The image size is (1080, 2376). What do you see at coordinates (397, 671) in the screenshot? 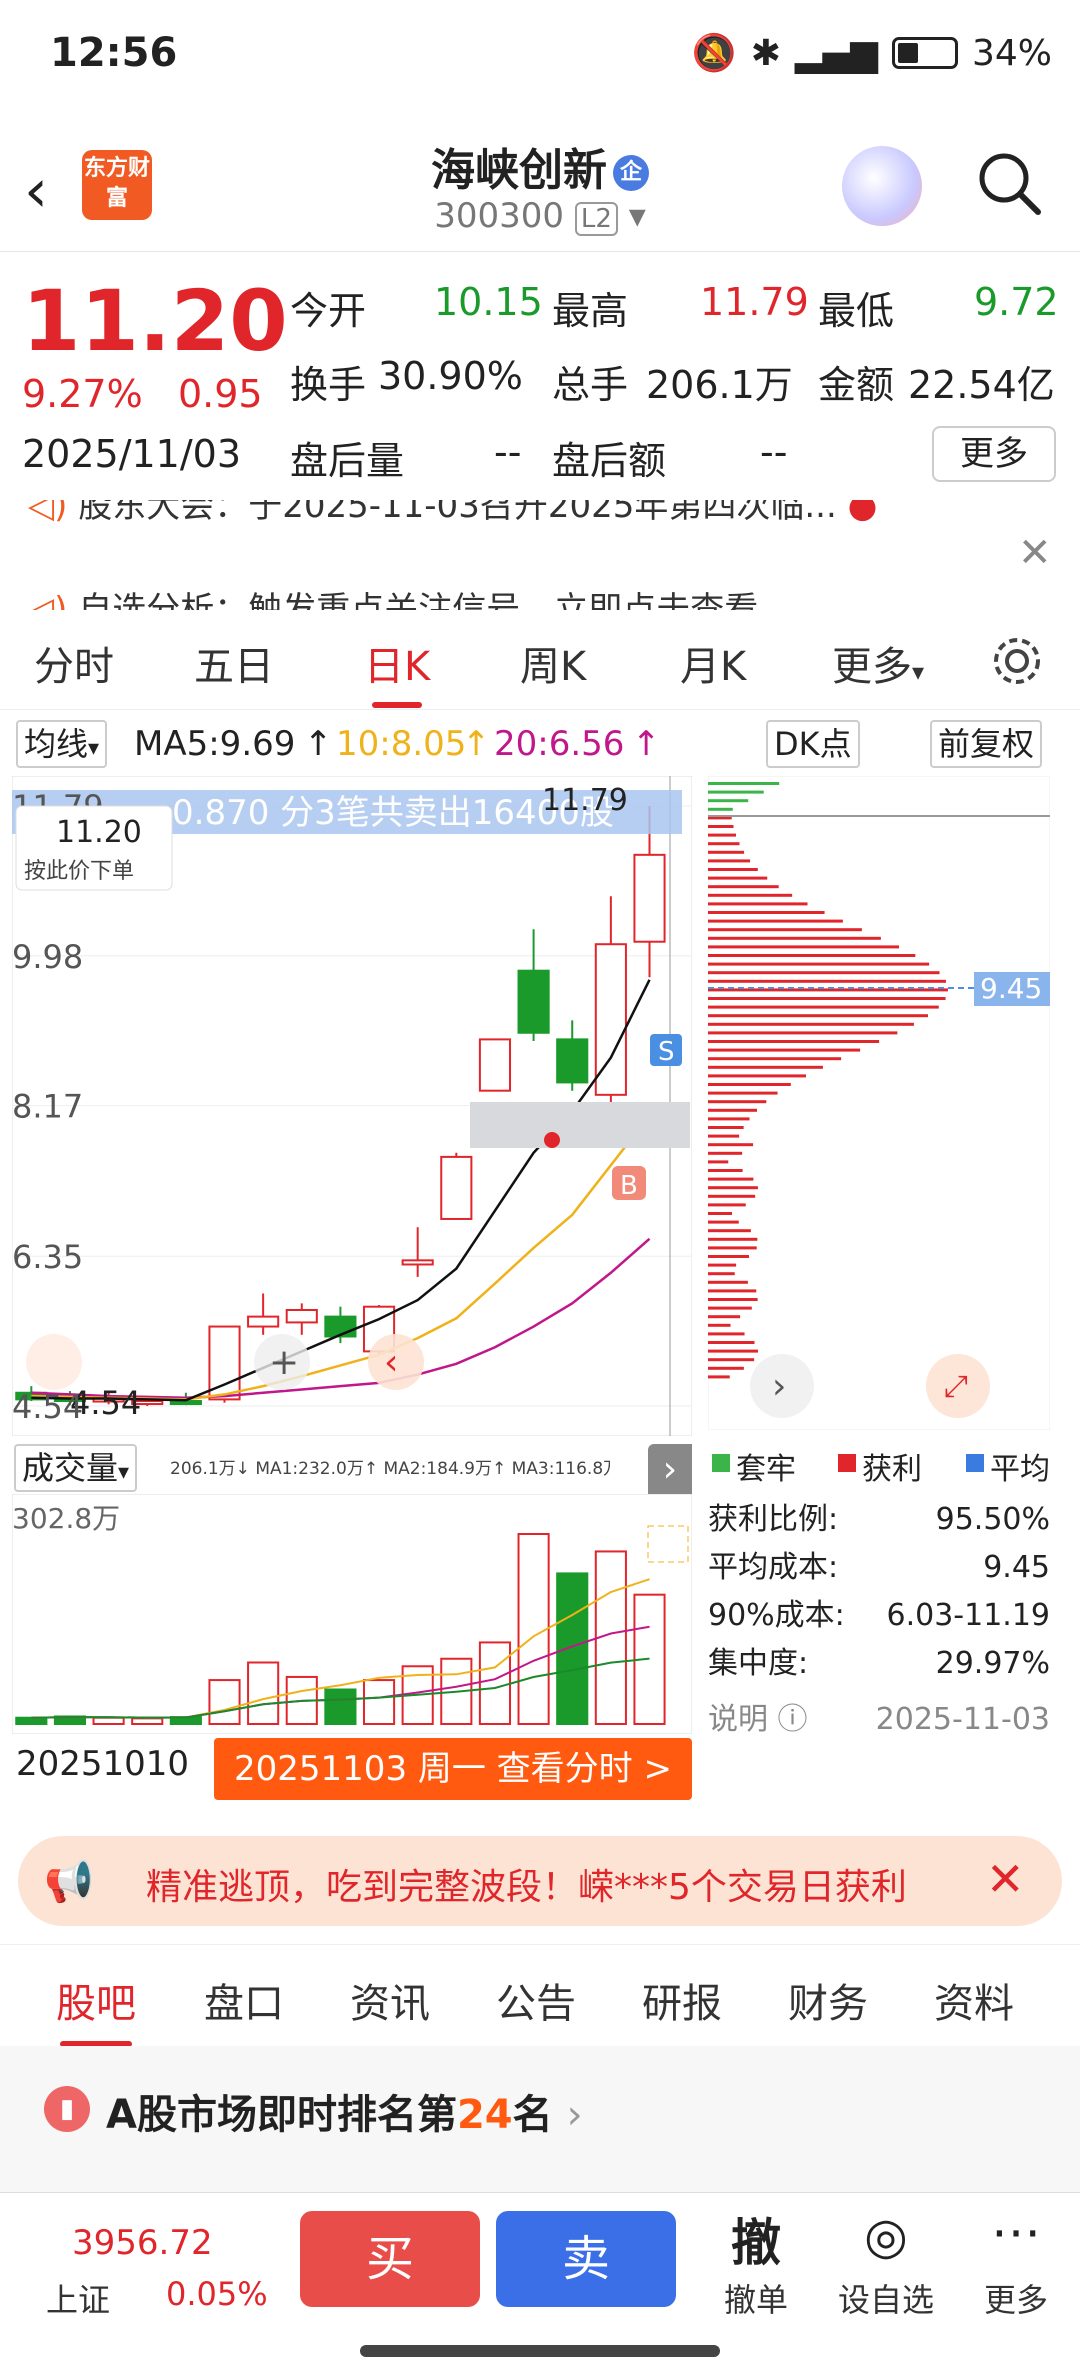
I see `tab-daily-k: 日K` at bounding box center [397, 671].